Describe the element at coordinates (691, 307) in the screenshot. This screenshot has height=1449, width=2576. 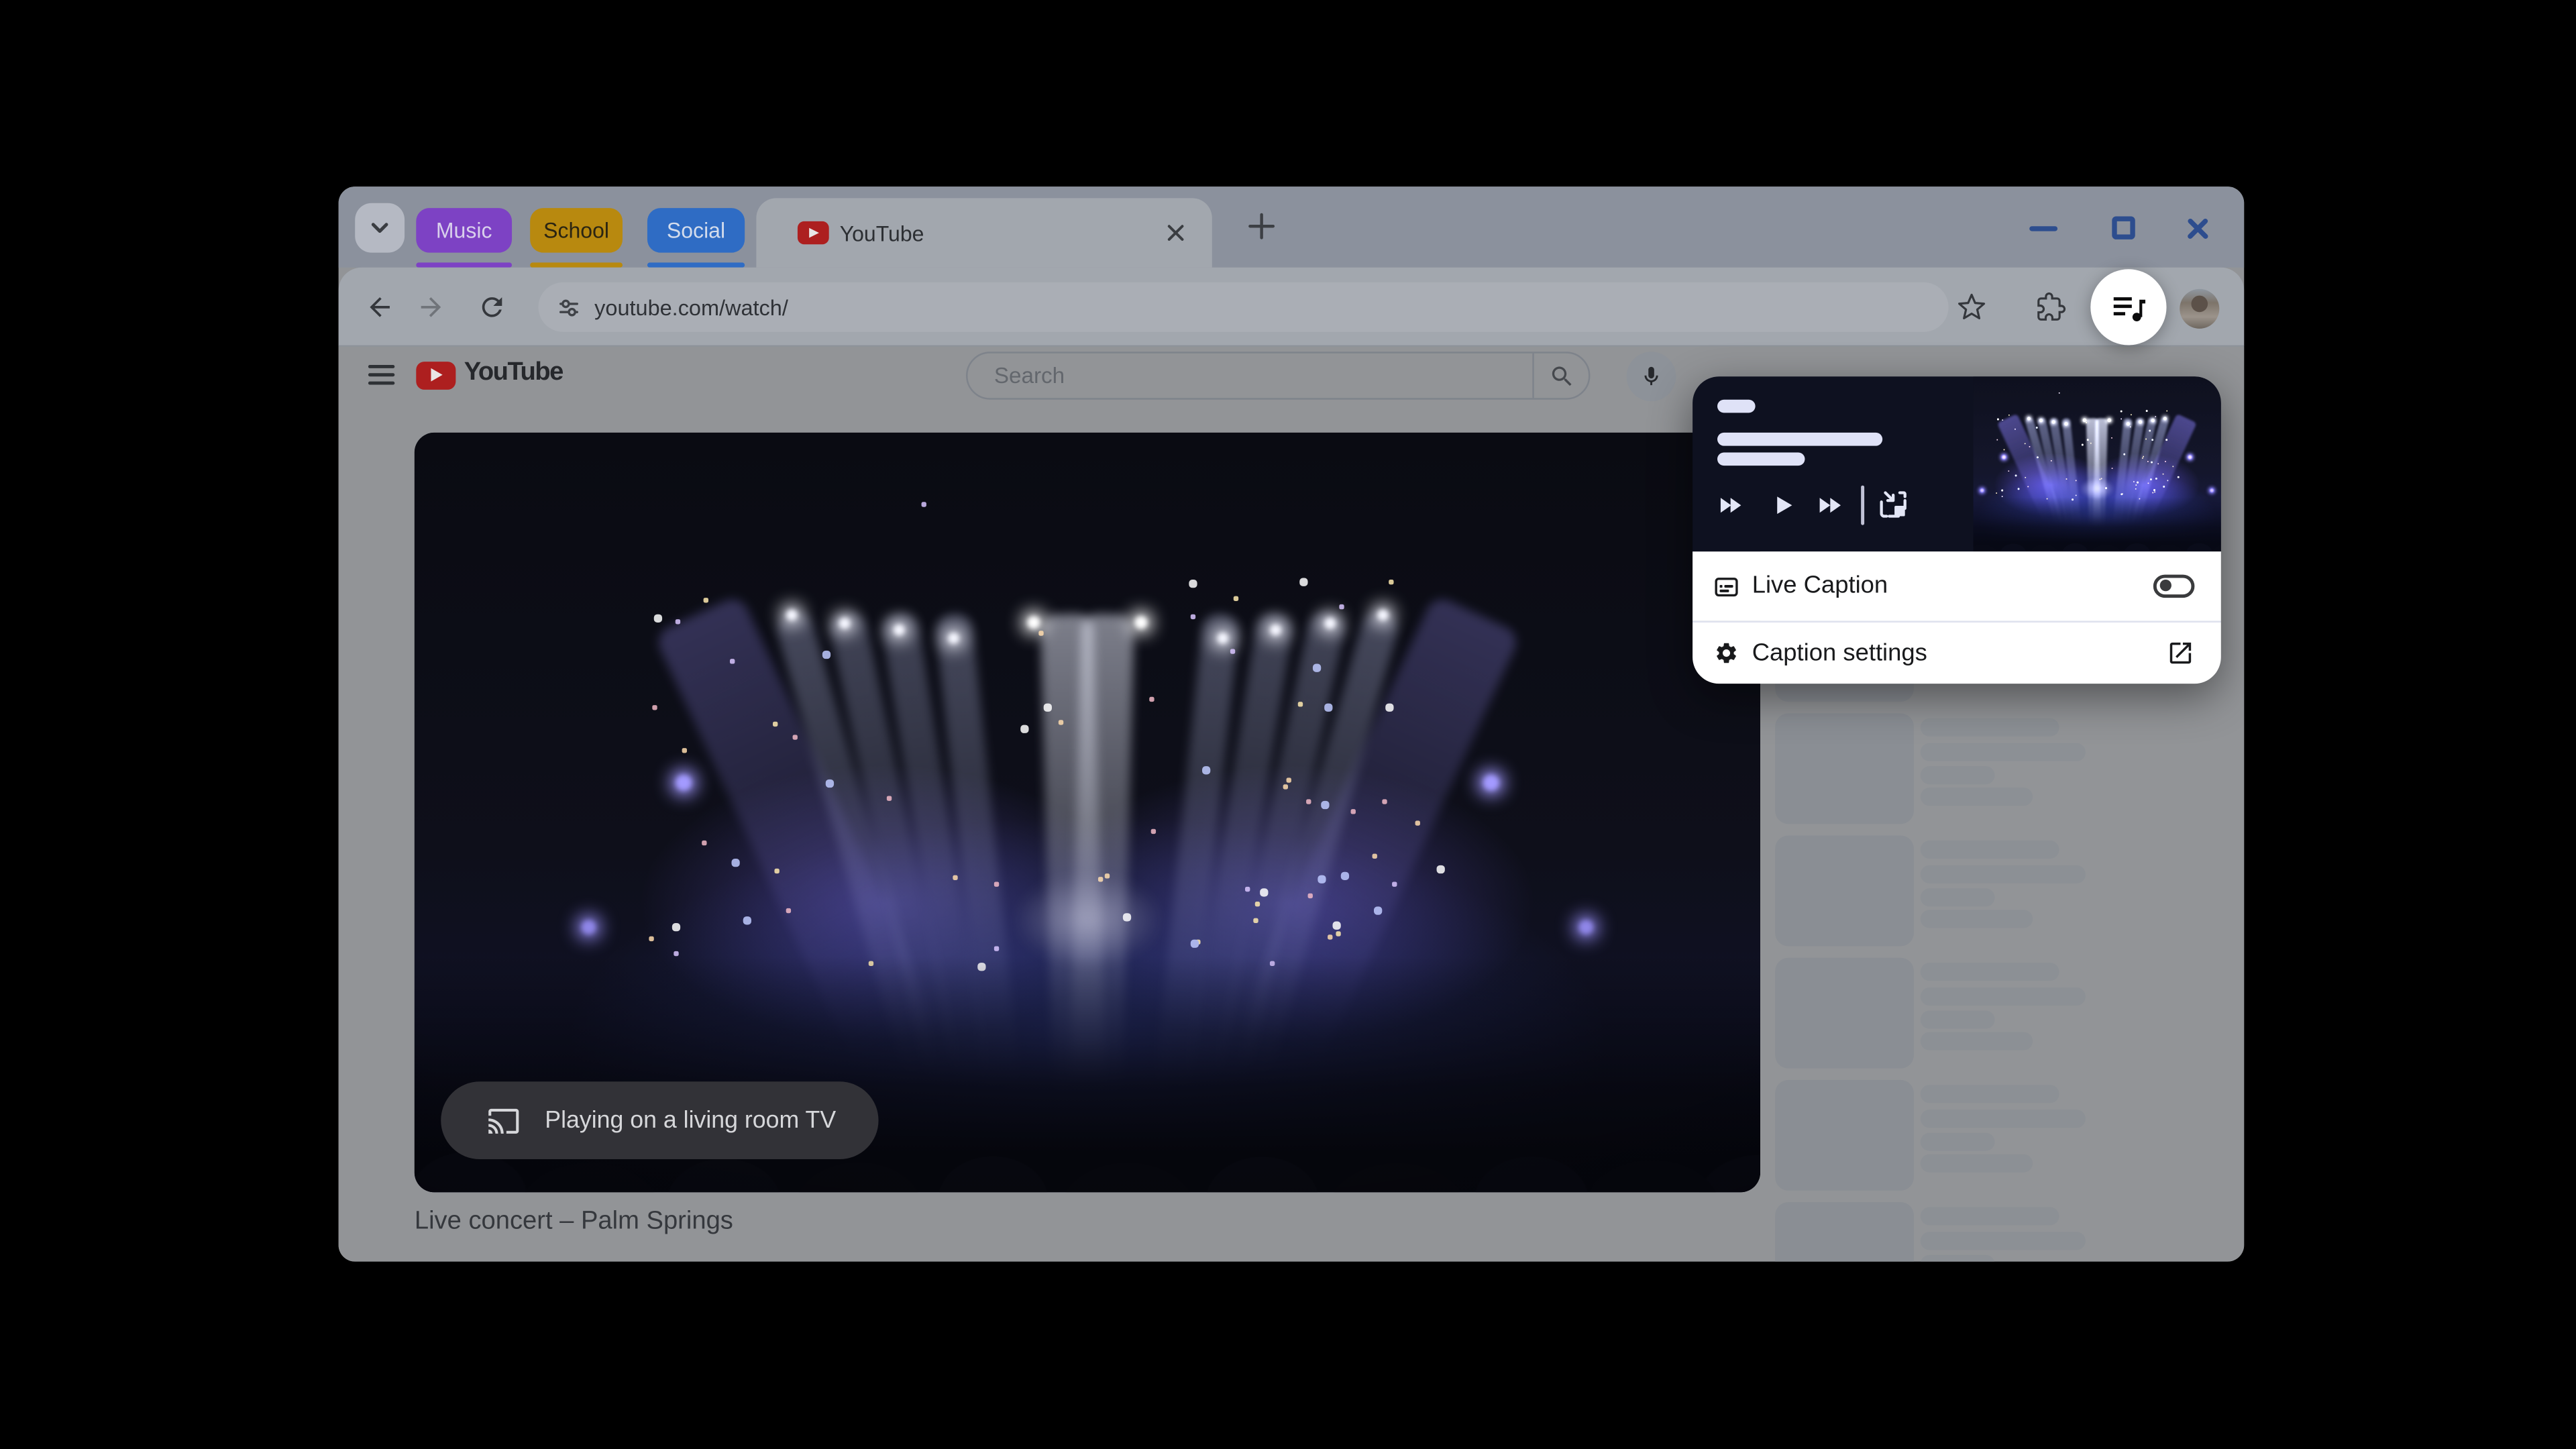
I see `url-text: youtube.com/watch/` at that location.